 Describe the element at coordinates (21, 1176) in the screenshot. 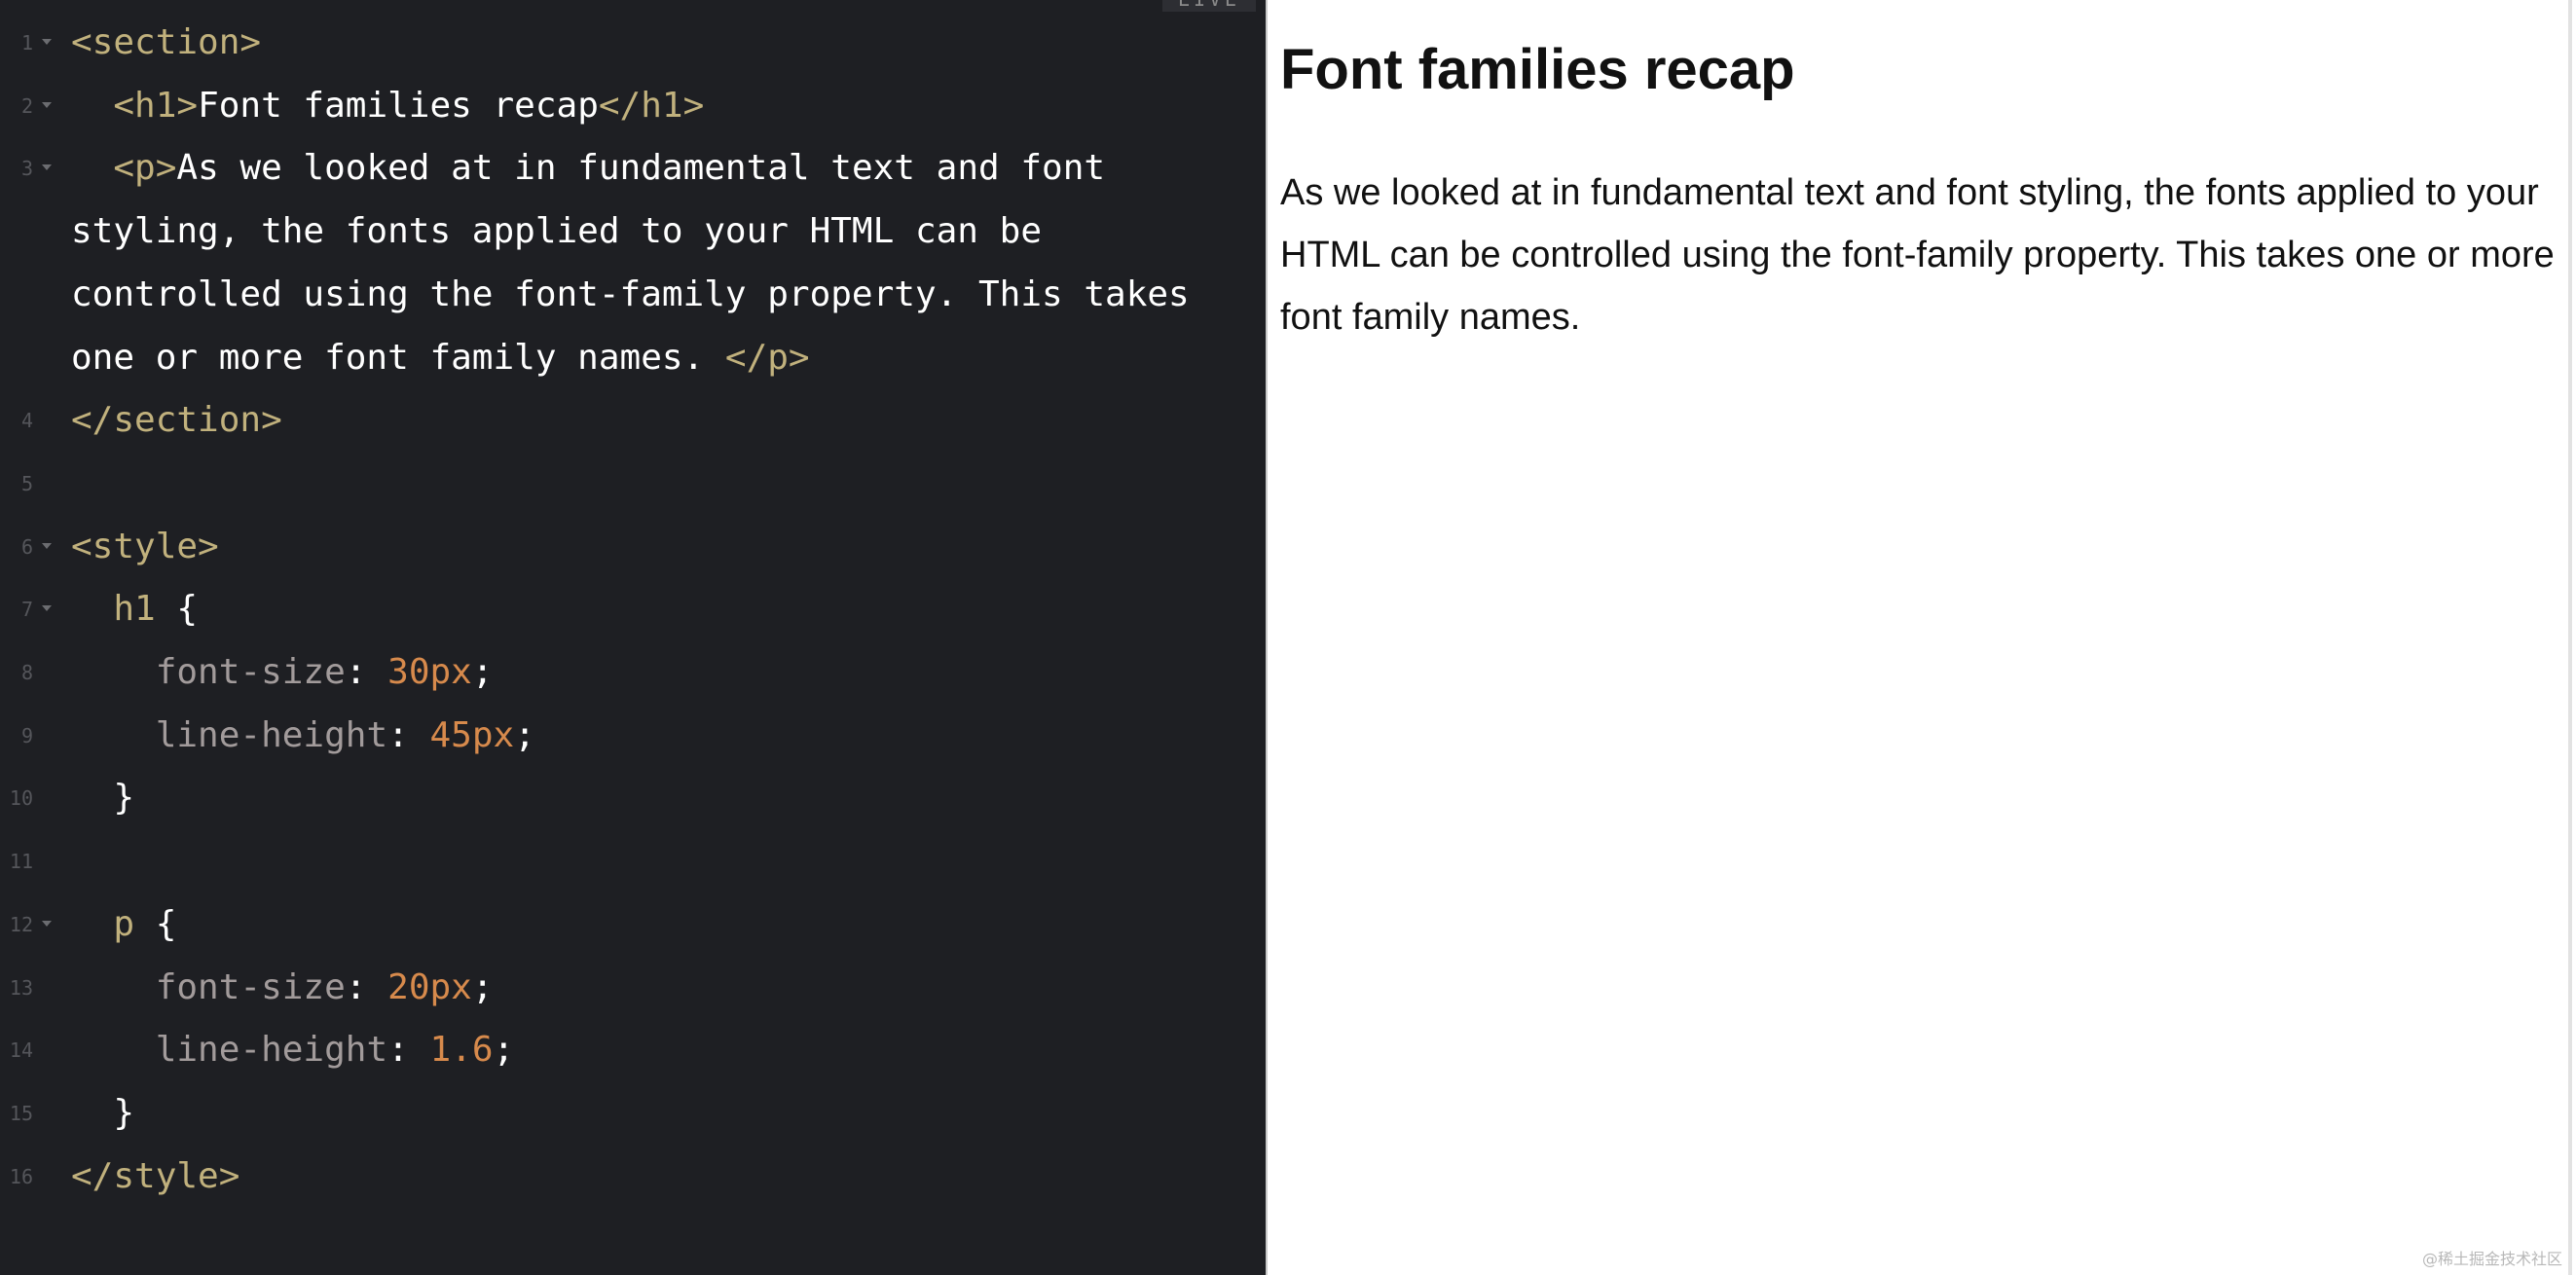

I see `line-number: 16` at that location.